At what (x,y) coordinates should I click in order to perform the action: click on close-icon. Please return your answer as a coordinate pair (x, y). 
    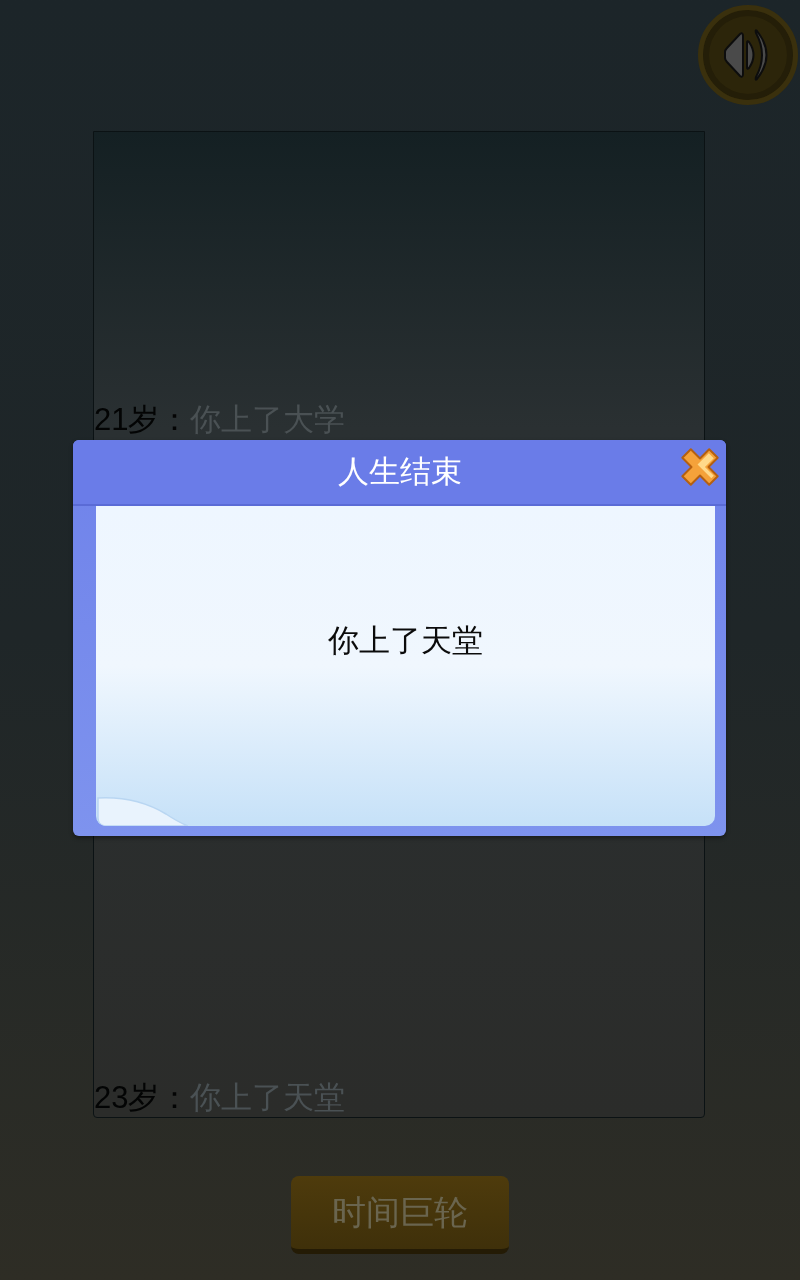
    Looking at the image, I should click on (700, 467).